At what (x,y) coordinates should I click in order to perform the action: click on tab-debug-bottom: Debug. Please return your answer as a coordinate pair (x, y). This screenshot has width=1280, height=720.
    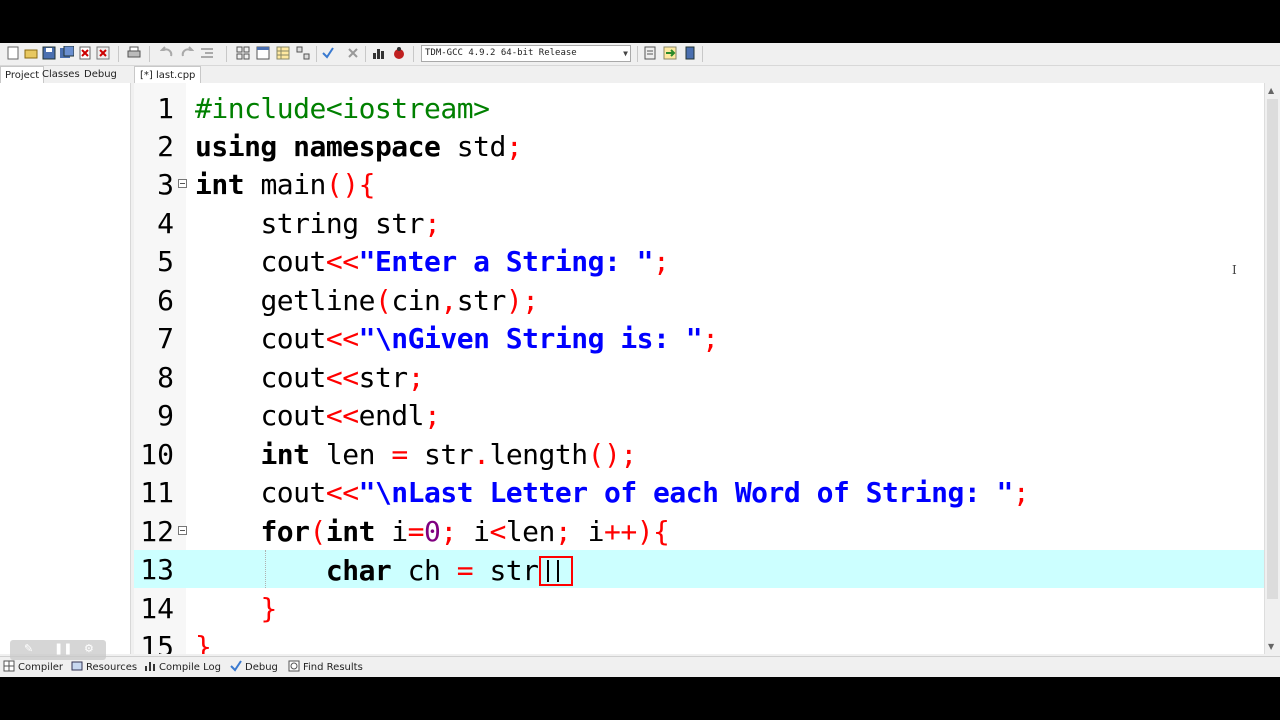
    Looking at the image, I should click on (254, 667).